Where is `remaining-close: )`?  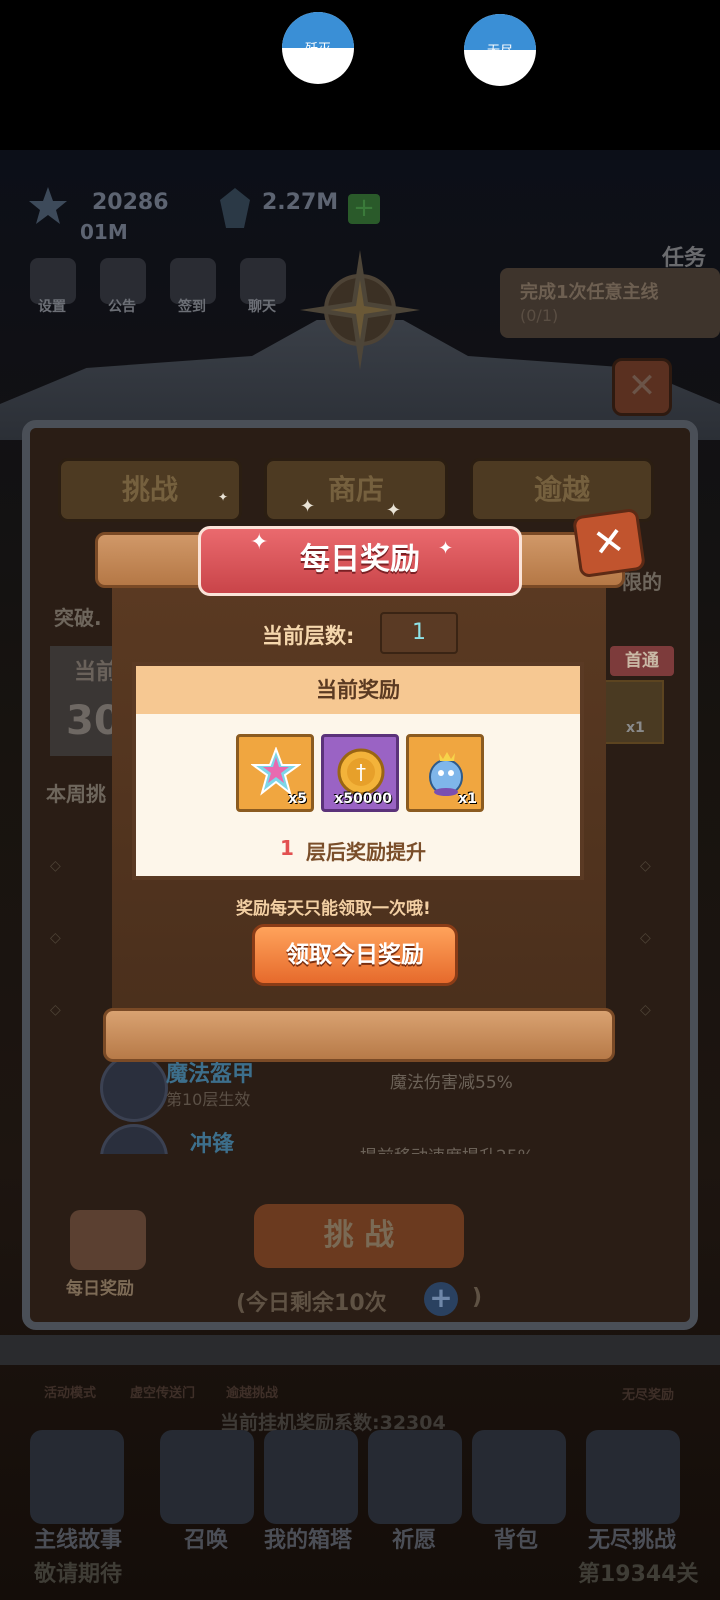 remaining-close: ) is located at coordinates (477, 1297).